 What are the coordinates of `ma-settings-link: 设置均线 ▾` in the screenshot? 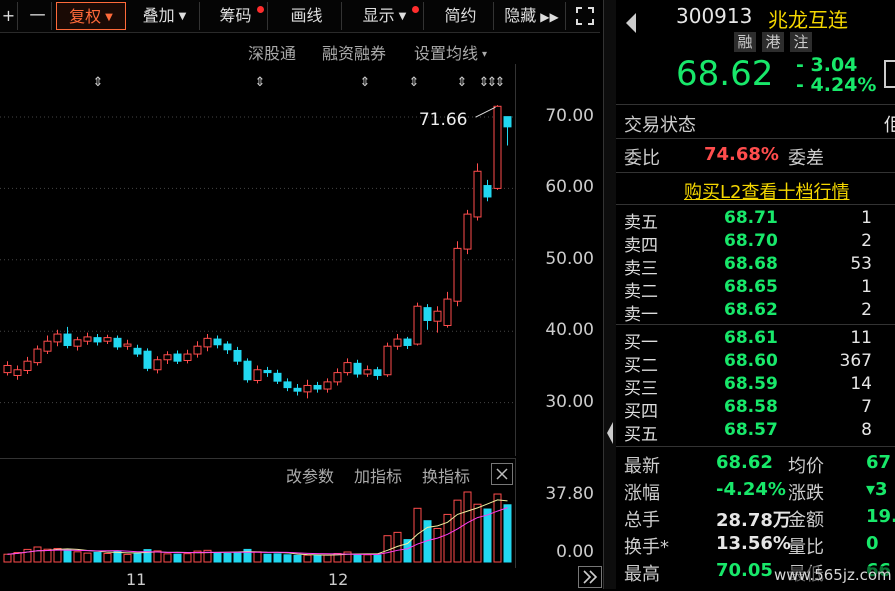 It's located at (450, 52).